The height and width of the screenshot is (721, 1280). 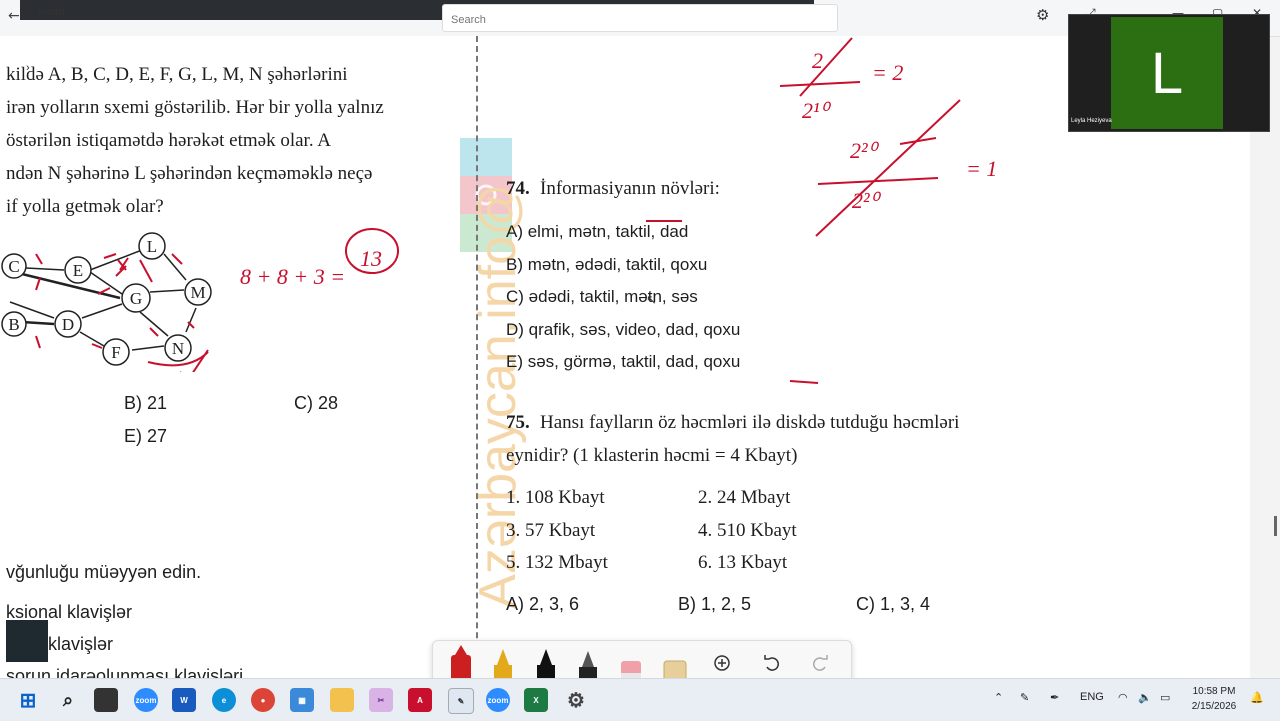 What do you see at coordinates (642, 659) in the screenshot?
I see `ink-toolbar` at bounding box center [642, 659].